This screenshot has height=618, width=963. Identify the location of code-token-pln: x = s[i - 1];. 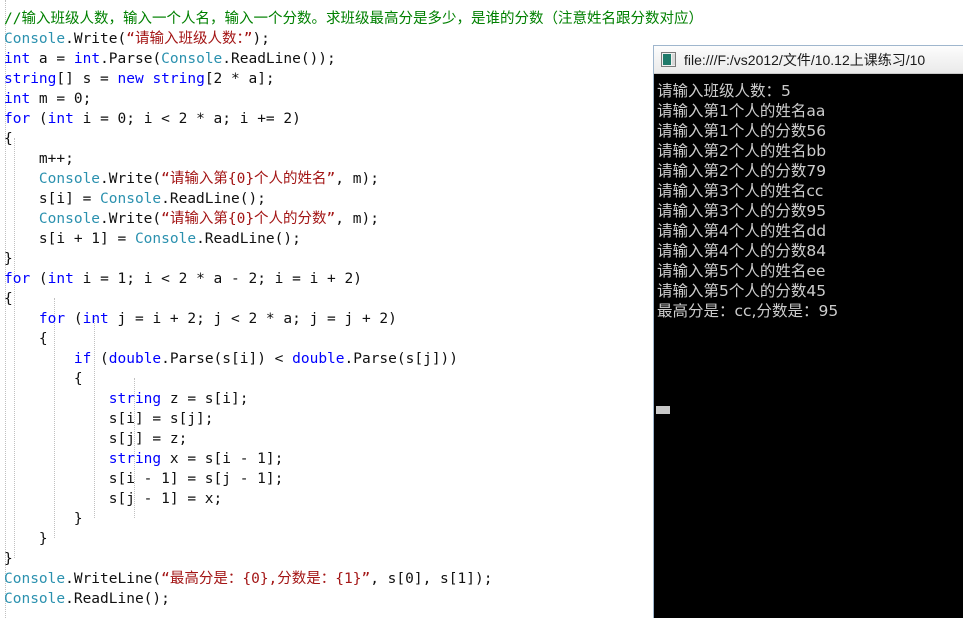
(222, 459).